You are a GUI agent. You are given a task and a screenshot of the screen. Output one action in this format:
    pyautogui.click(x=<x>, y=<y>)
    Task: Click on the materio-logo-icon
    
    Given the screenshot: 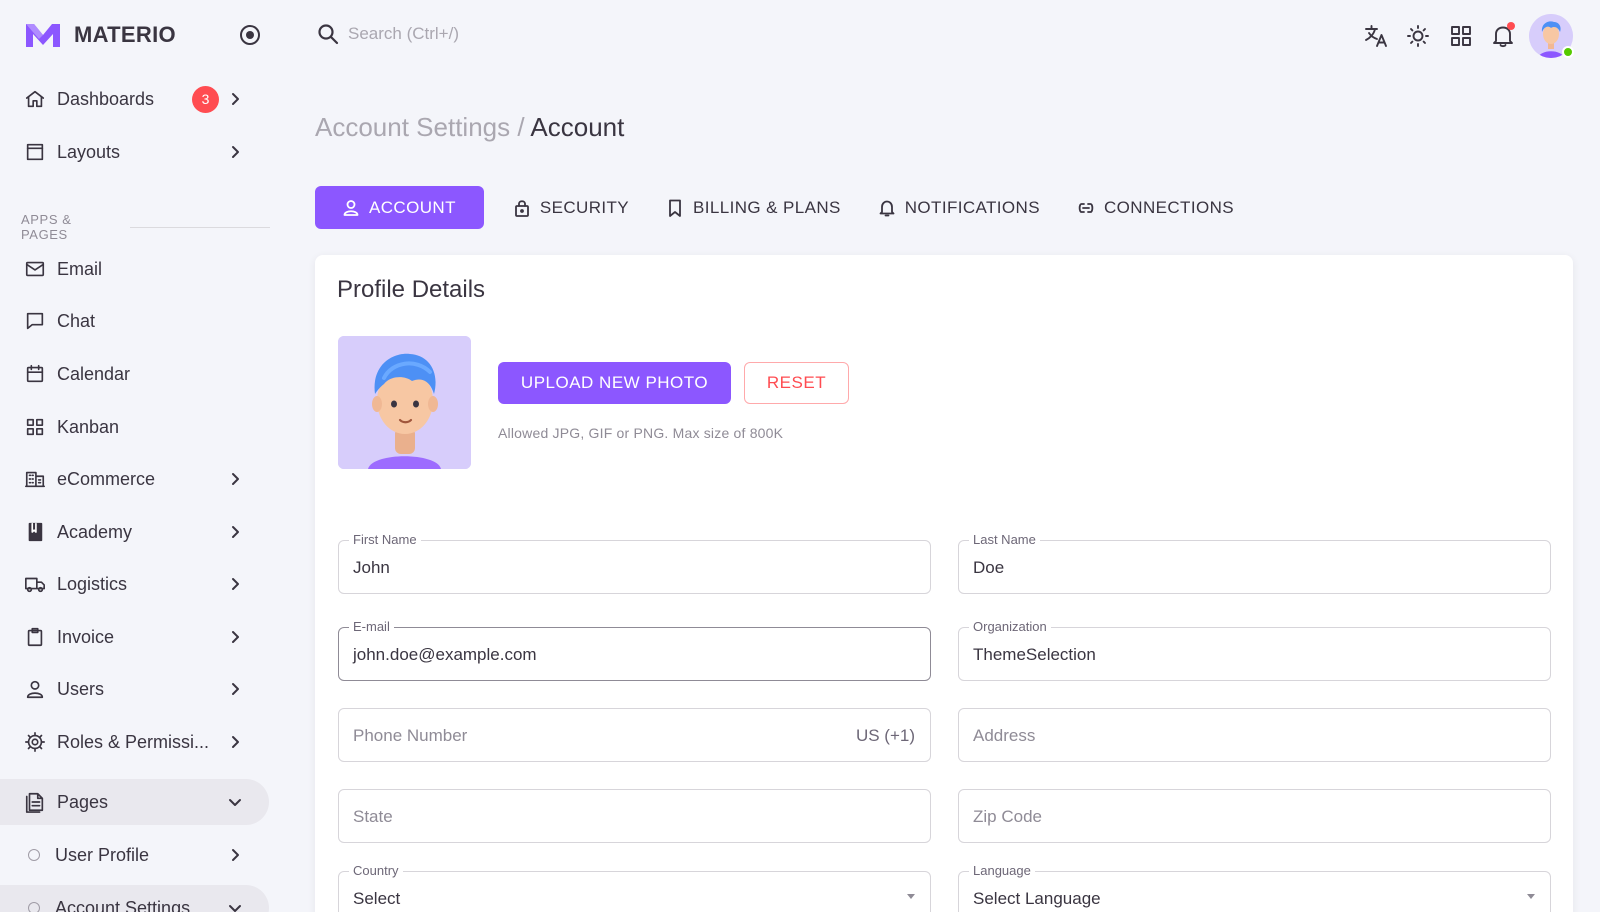 What is the action you would take?
    pyautogui.click(x=43, y=35)
    